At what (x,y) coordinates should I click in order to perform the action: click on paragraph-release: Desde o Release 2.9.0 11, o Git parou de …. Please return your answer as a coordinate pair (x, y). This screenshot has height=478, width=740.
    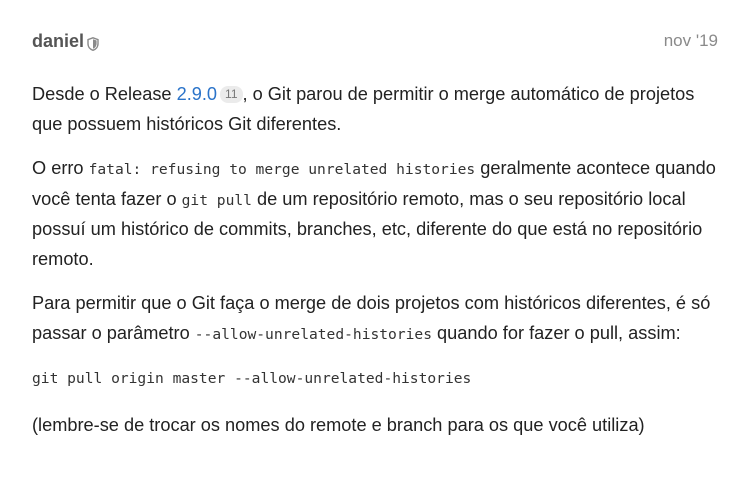
    Looking at the image, I should click on (379, 109).